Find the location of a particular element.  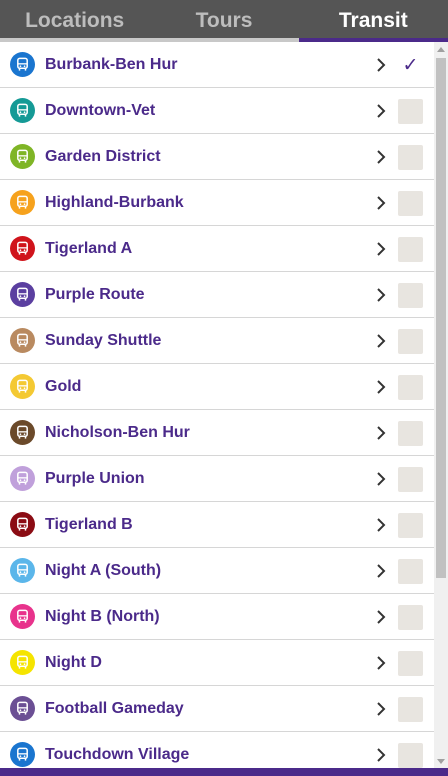

tab-bar: Locations Tours Transit is located at coordinates (224, 21).